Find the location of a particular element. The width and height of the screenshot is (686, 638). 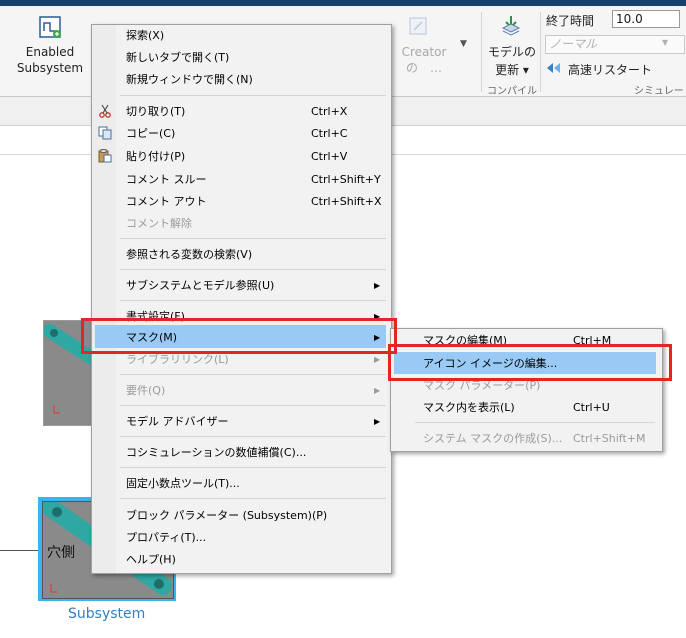

copy-icon is located at coordinates (105, 133).